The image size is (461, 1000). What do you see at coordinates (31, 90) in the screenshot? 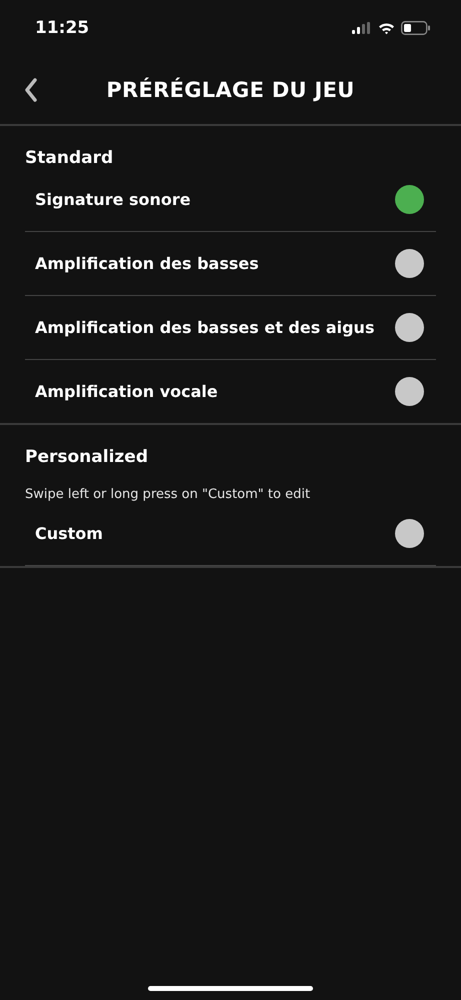
I see `back-icon` at bounding box center [31, 90].